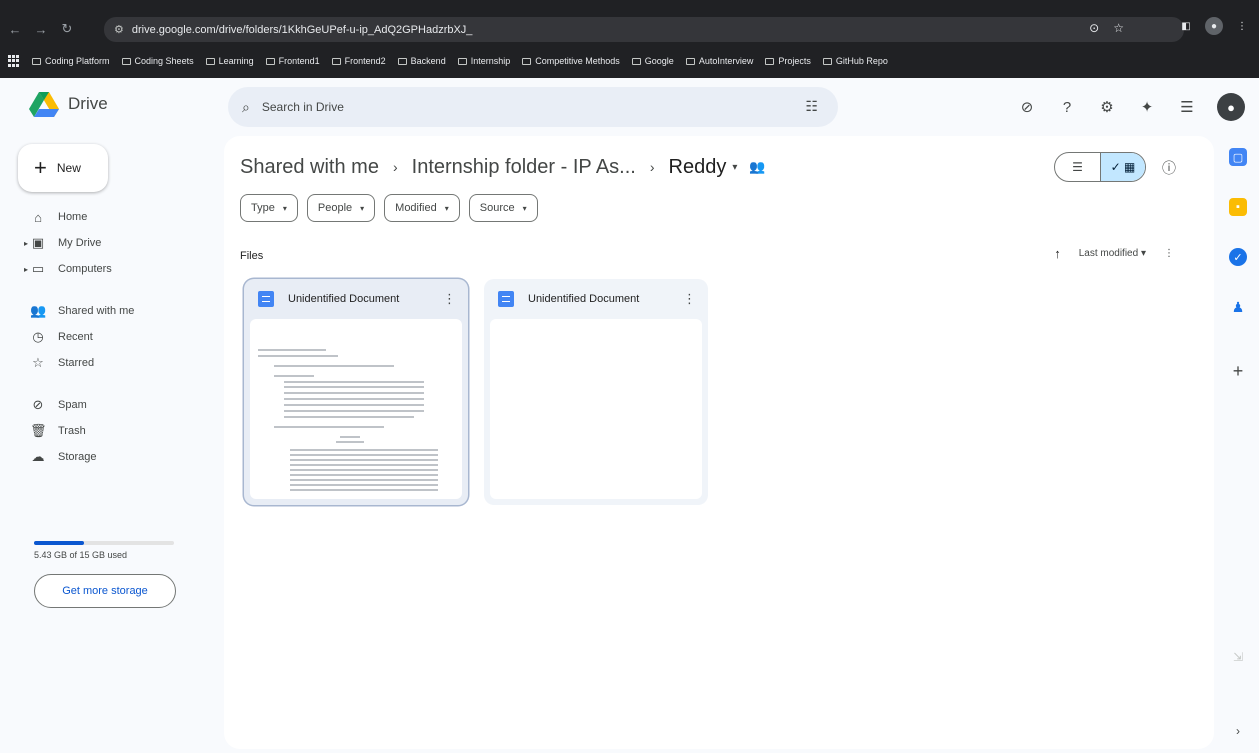 This screenshot has height=753, width=1259. Describe the element at coordinates (341, 208) in the screenshot. I see `filter-people: People ▾` at that location.